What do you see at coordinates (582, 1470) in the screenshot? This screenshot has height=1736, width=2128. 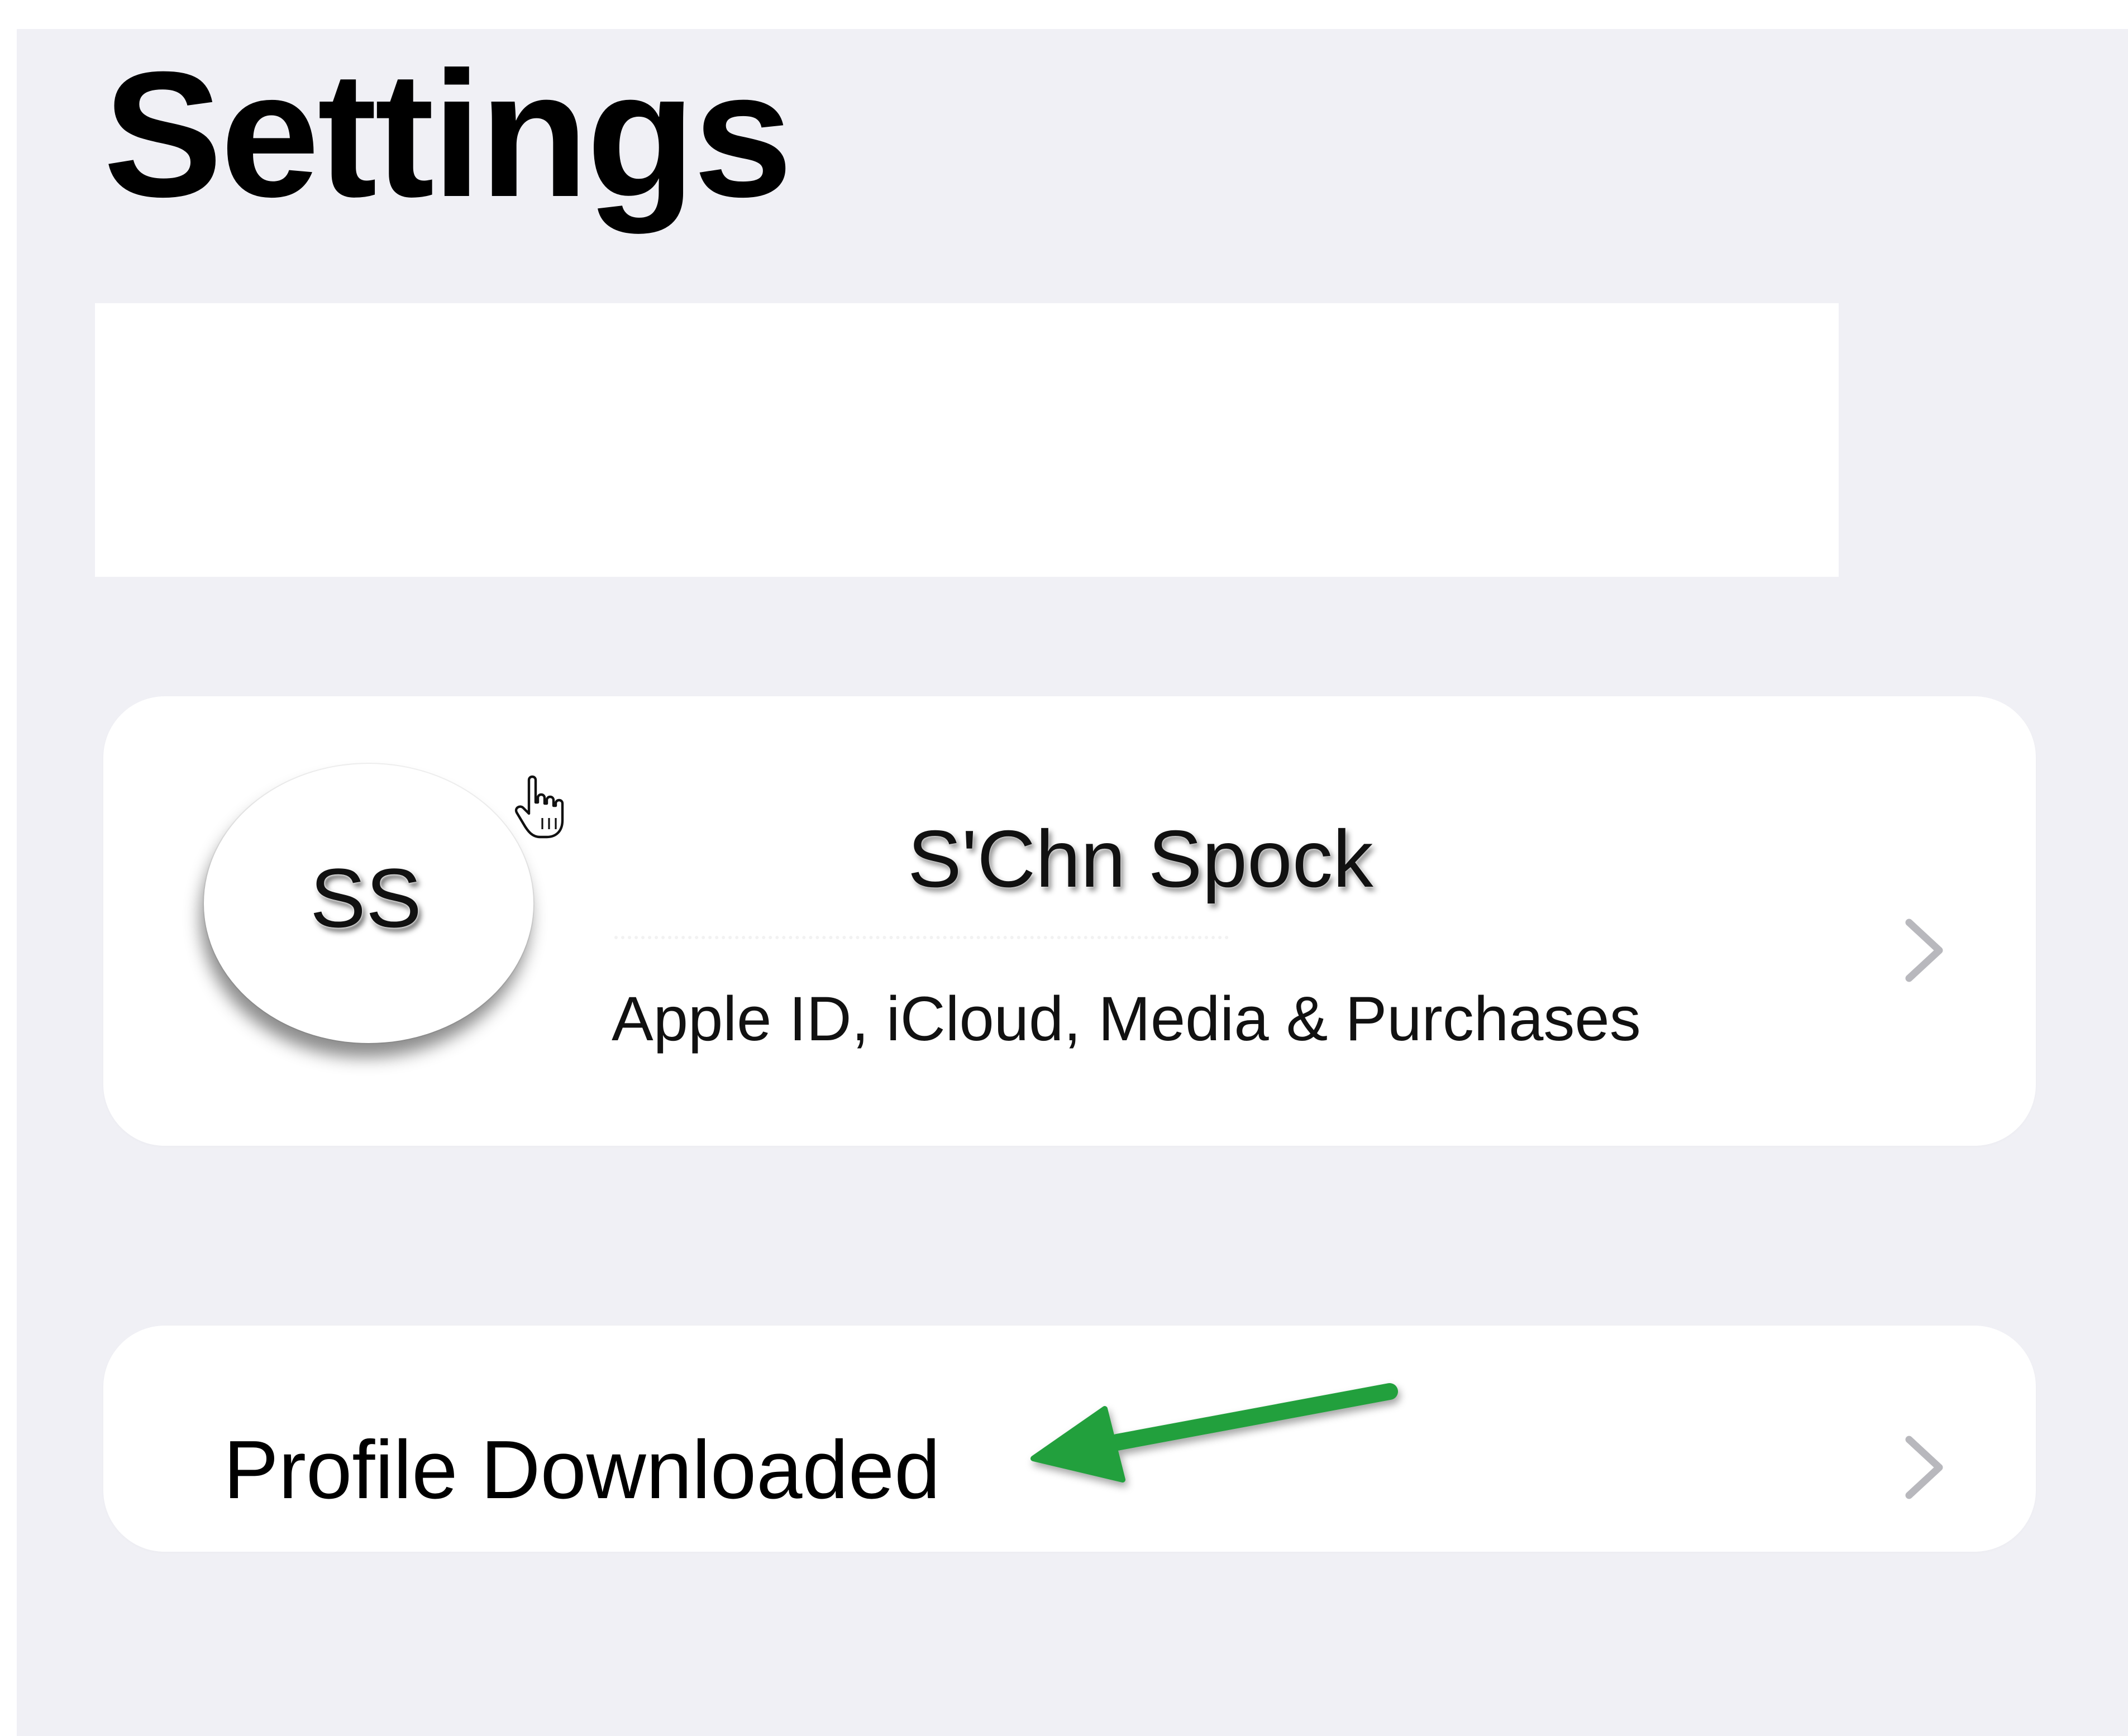 I see `profile-downloaded-label: Profile Downloaded` at bounding box center [582, 1470].